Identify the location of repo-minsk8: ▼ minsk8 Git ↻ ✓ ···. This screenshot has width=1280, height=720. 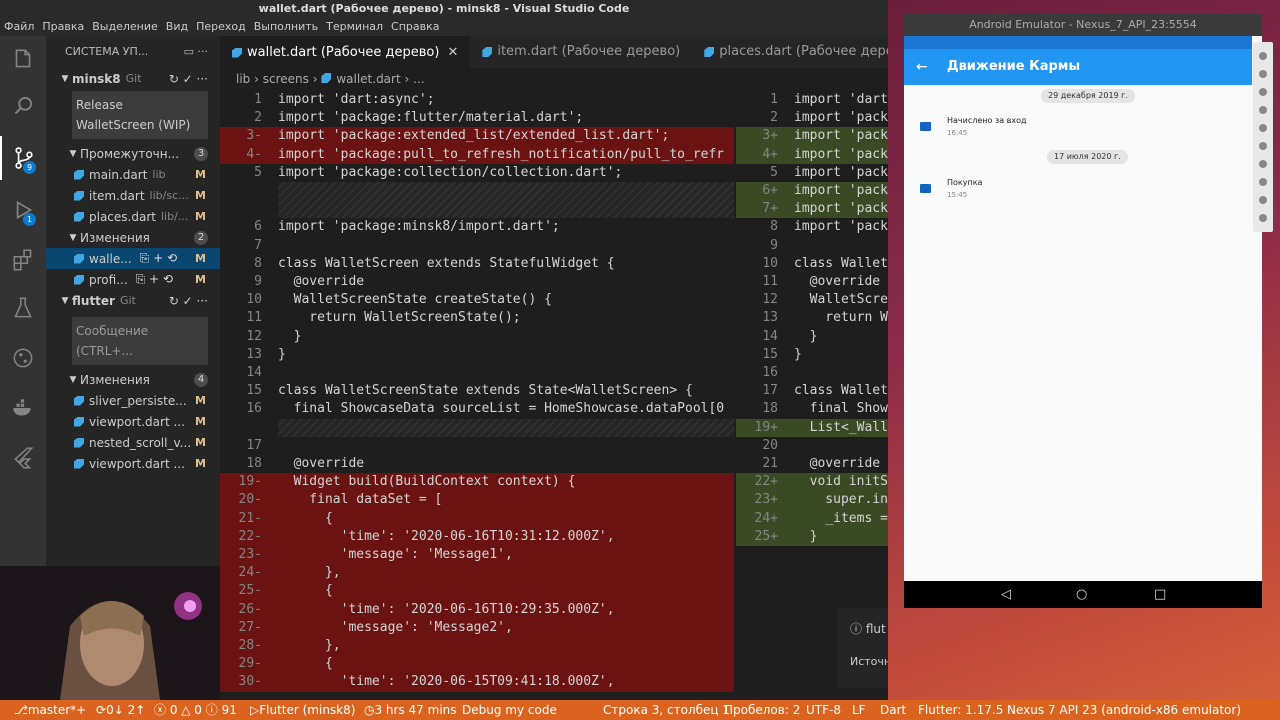
(133, 78).